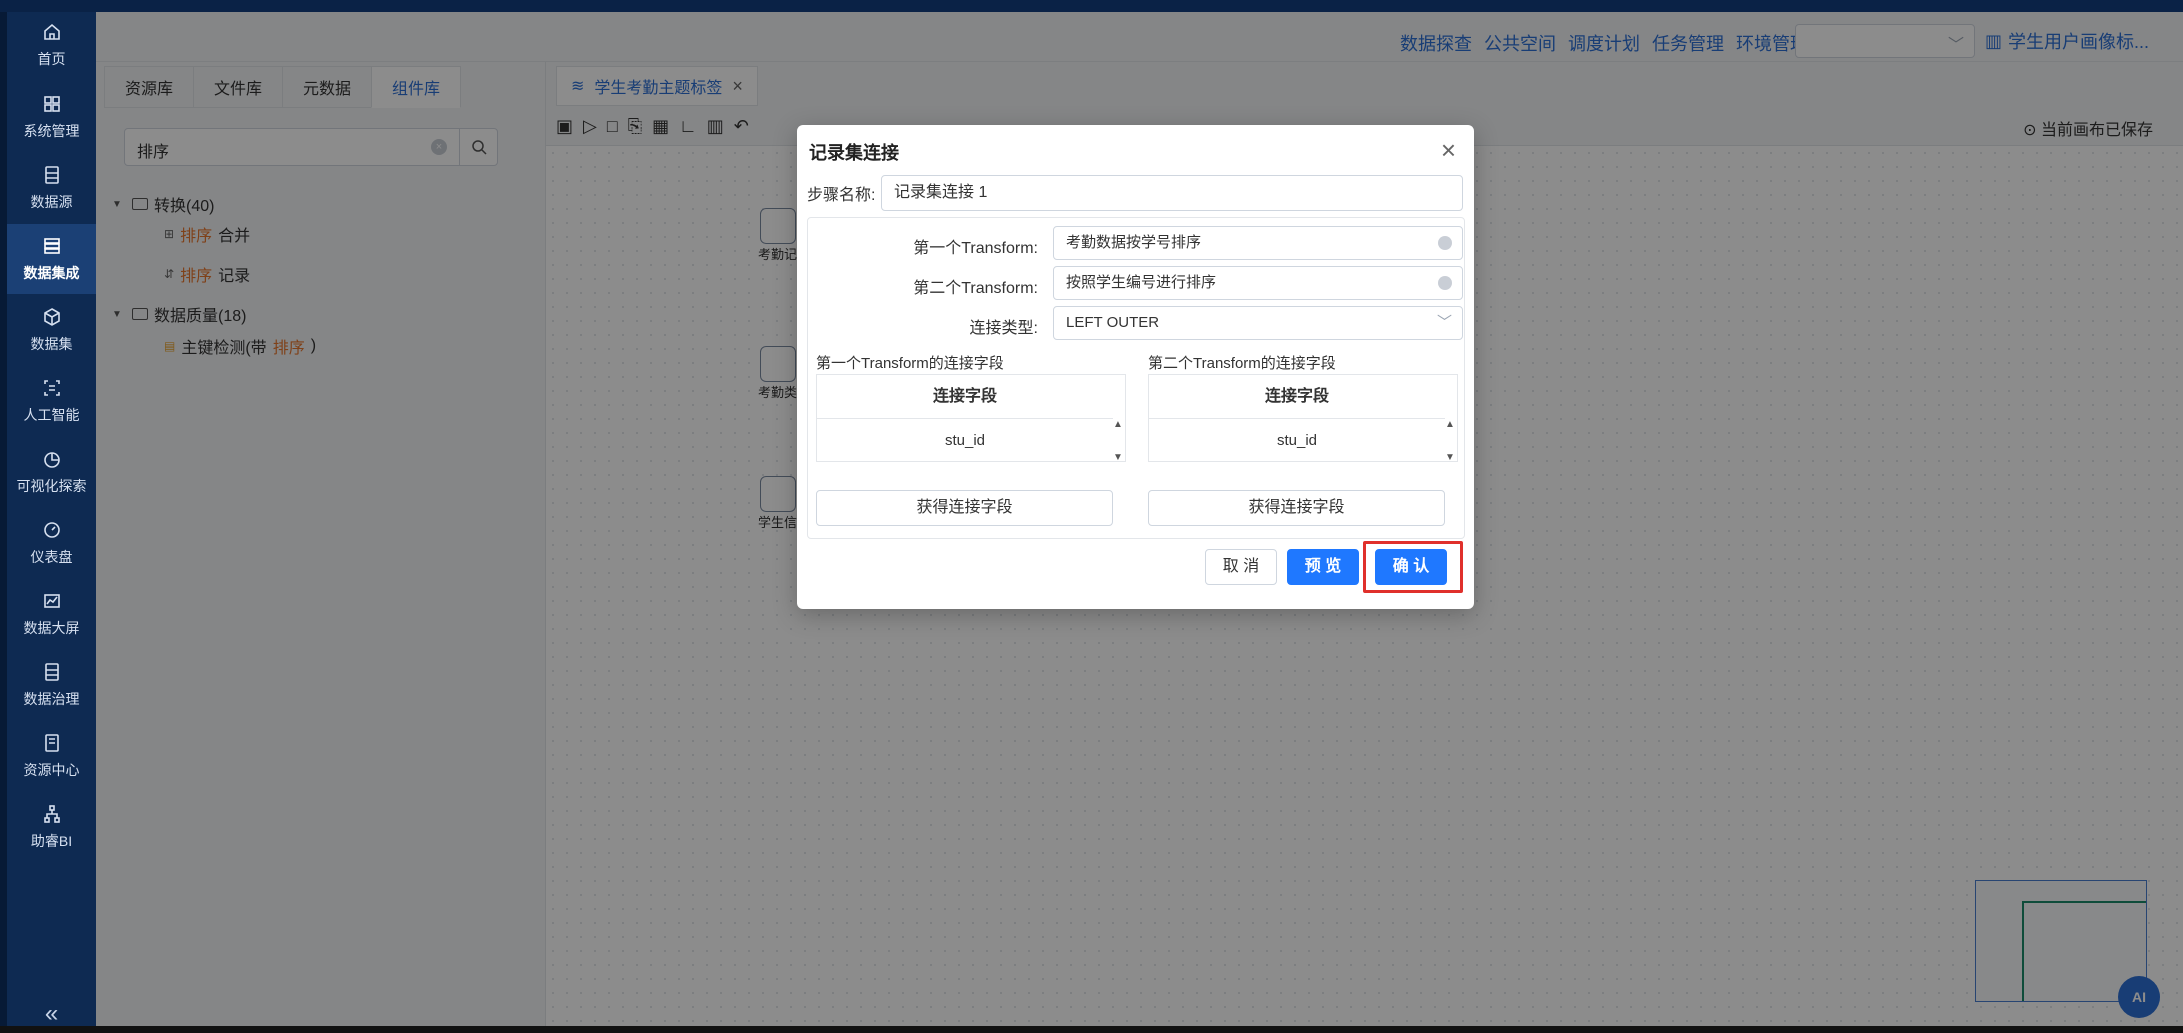 The width and height of the screenshot is (2183, 1033). Describe the element at coordinates (51, 330) in the screenshot. I see `nav-item-dataset: 数据集` at that location.